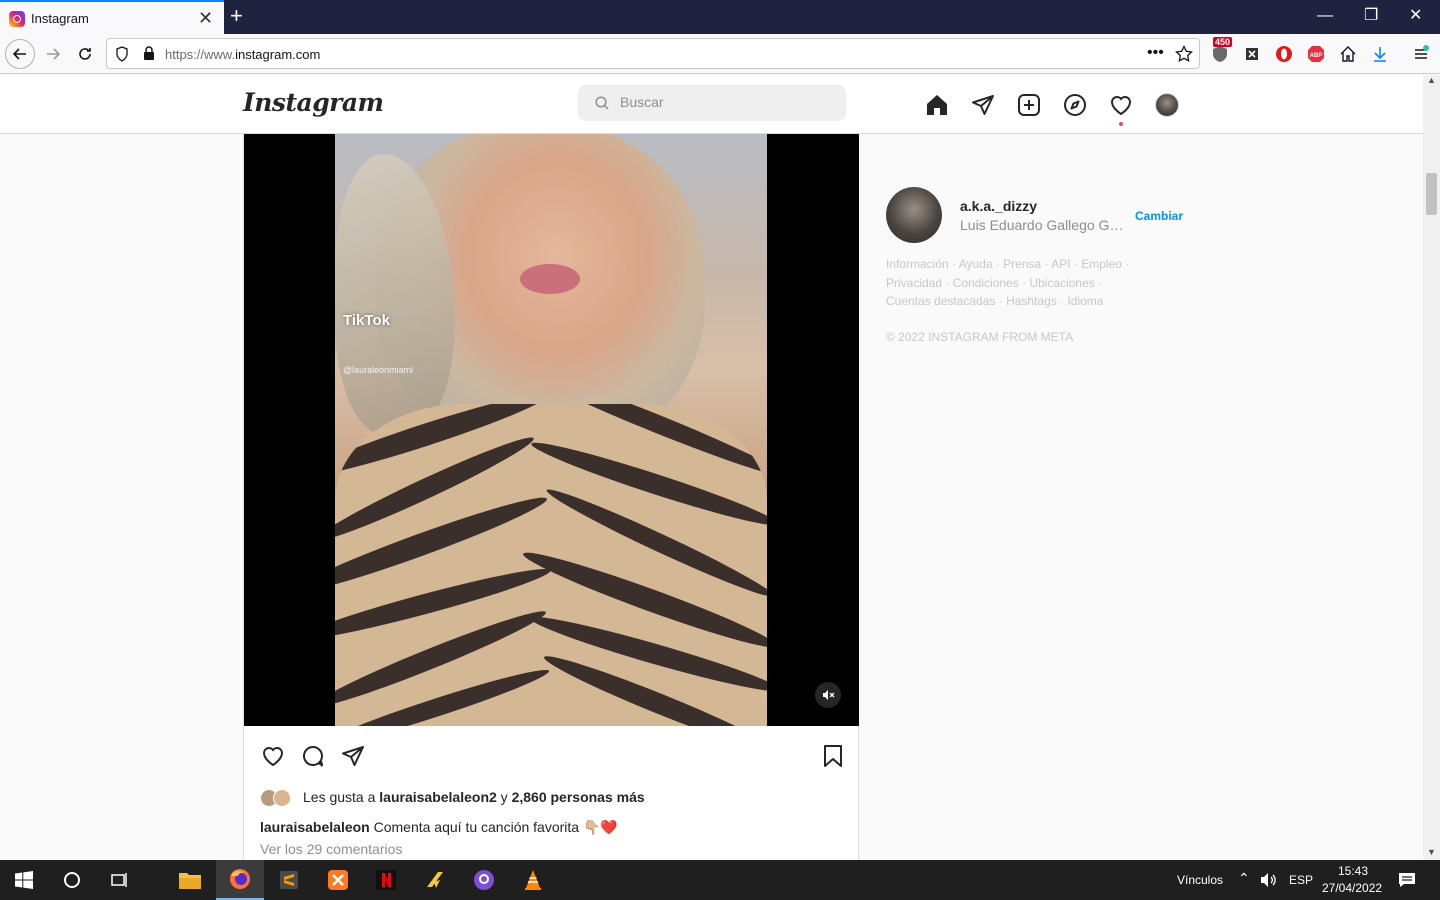 This screenshot has height=900, width=1440. Describe the element at coordinates (1325, 16) in the screenshot. I see `minimize-button: —` at that location.